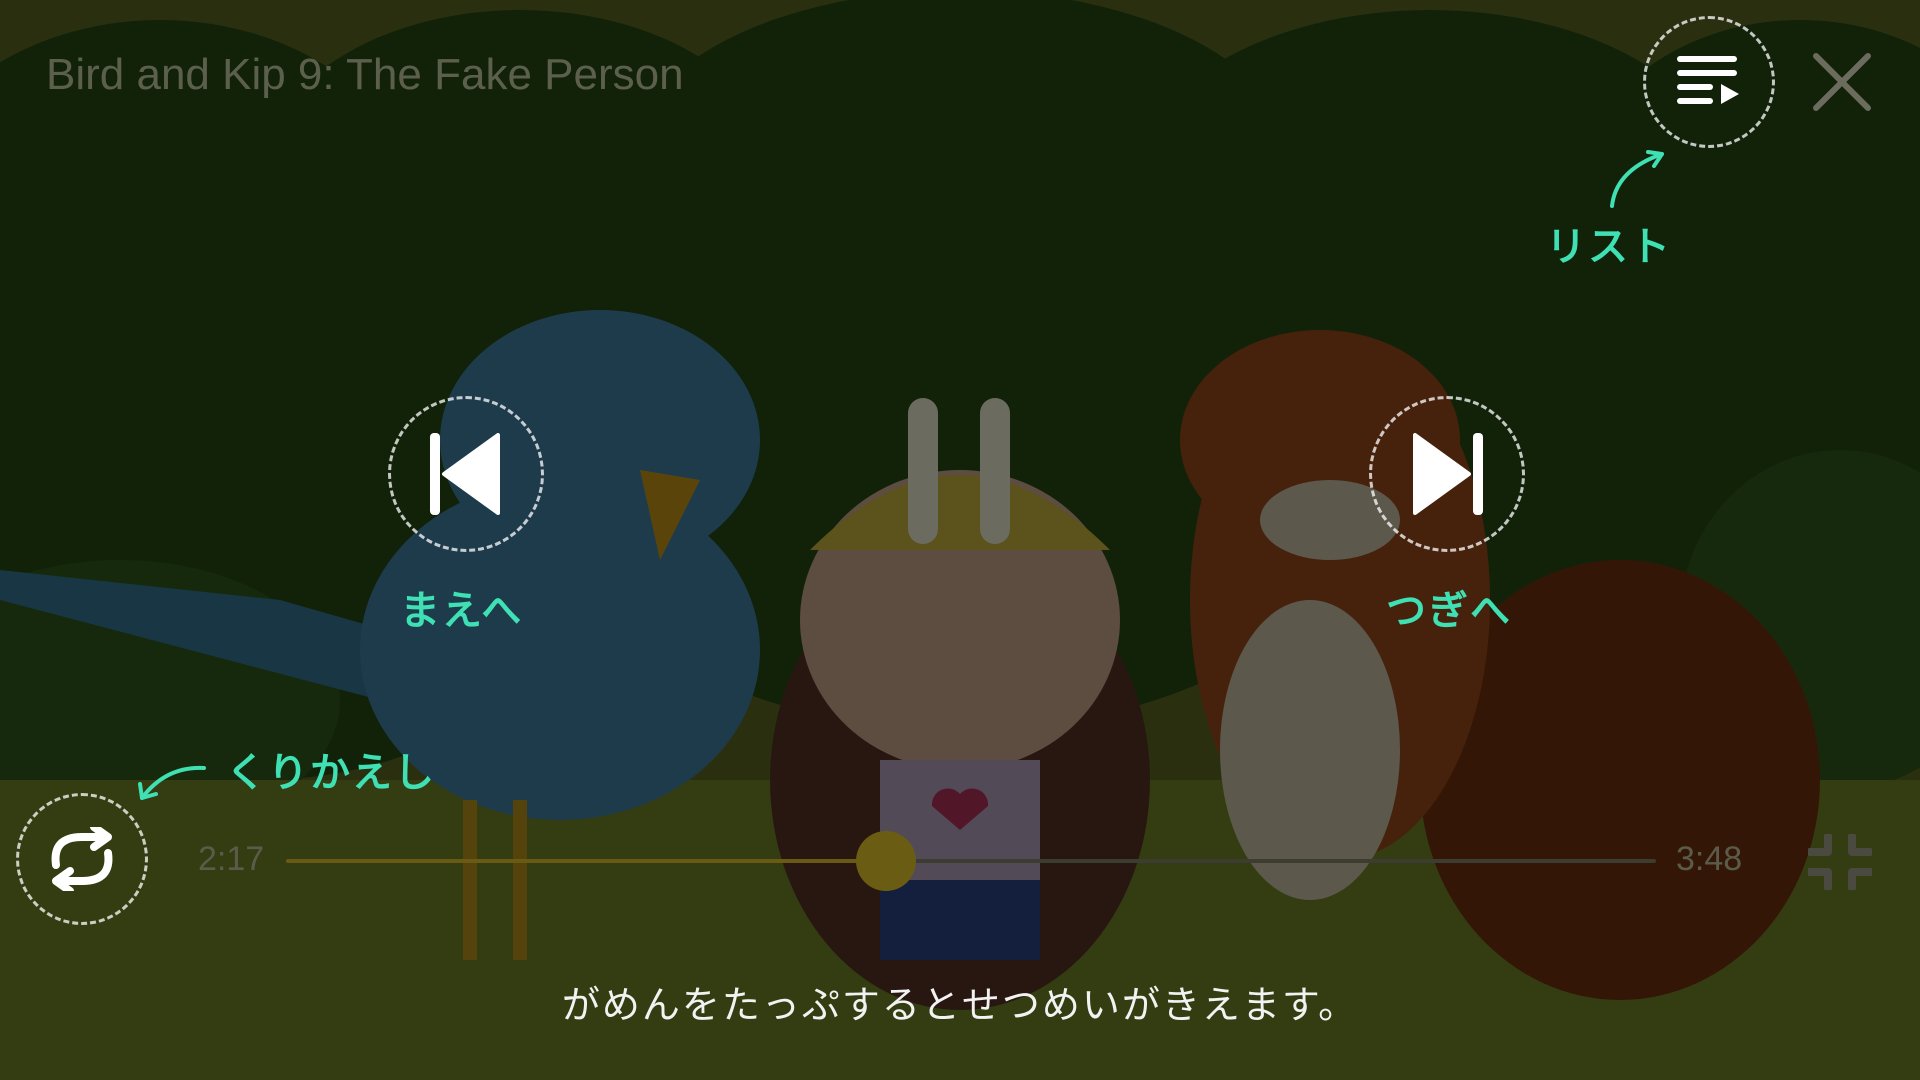  I want to click on hint-arrow-repeat, so click(172, 782).